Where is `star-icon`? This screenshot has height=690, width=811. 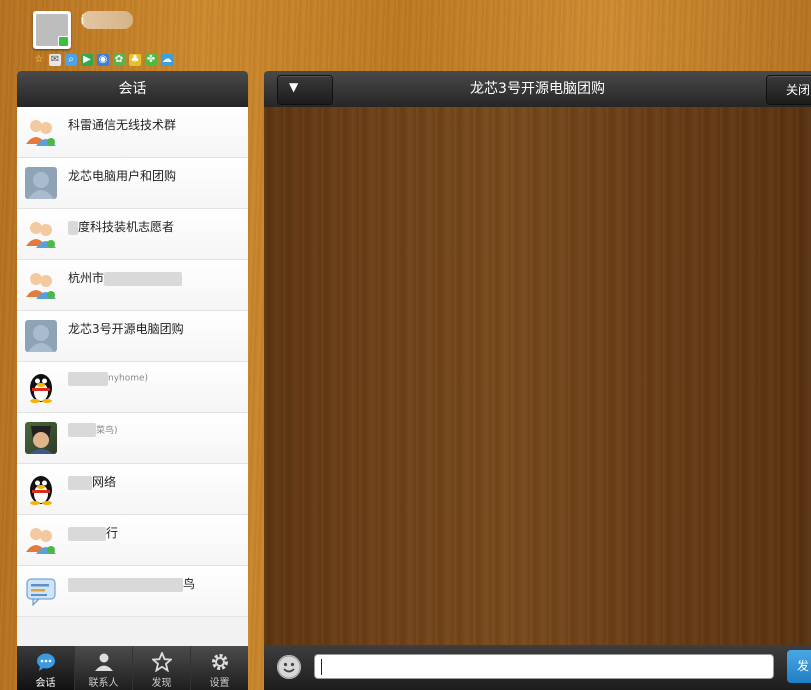
star-icon is located at coordinates (161, 661).